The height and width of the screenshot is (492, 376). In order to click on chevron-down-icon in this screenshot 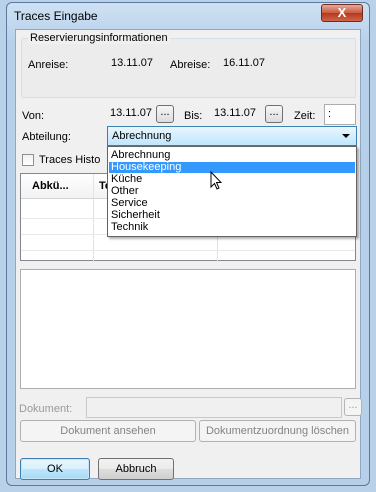, I will do `click(346, 136)`.